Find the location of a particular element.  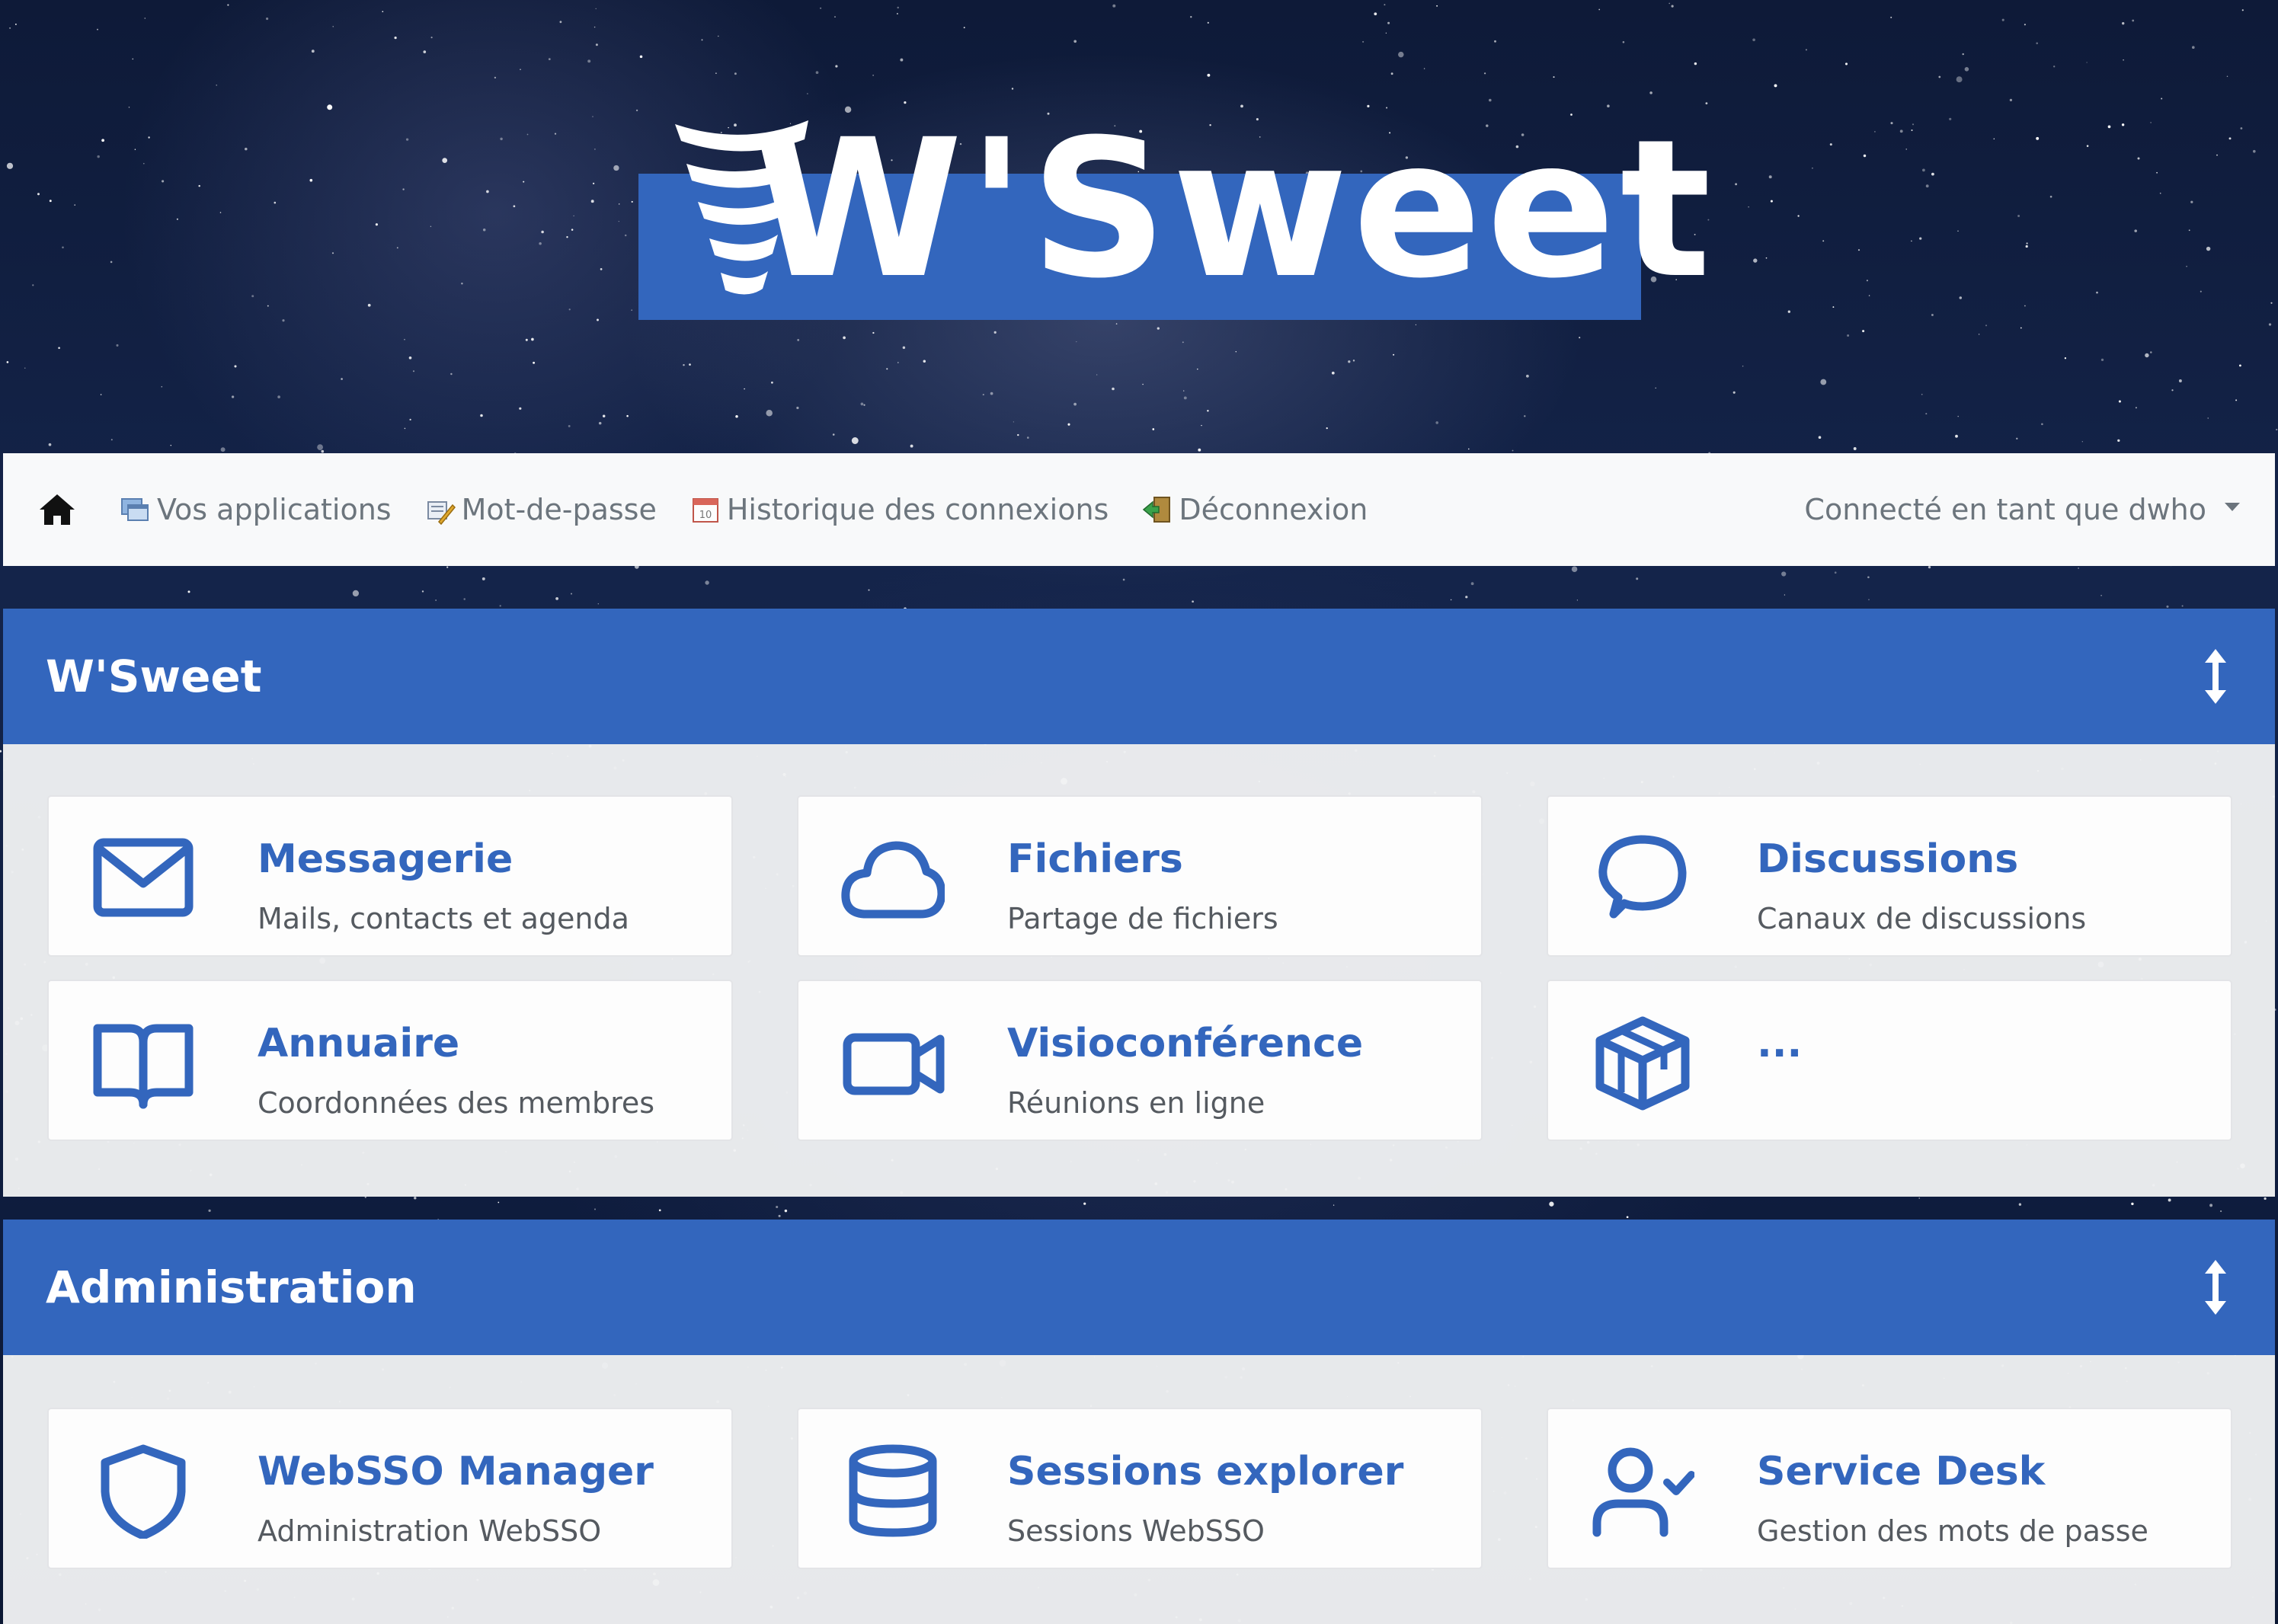

category-administration-header: Administration is located at coordinates (1139, 1287).